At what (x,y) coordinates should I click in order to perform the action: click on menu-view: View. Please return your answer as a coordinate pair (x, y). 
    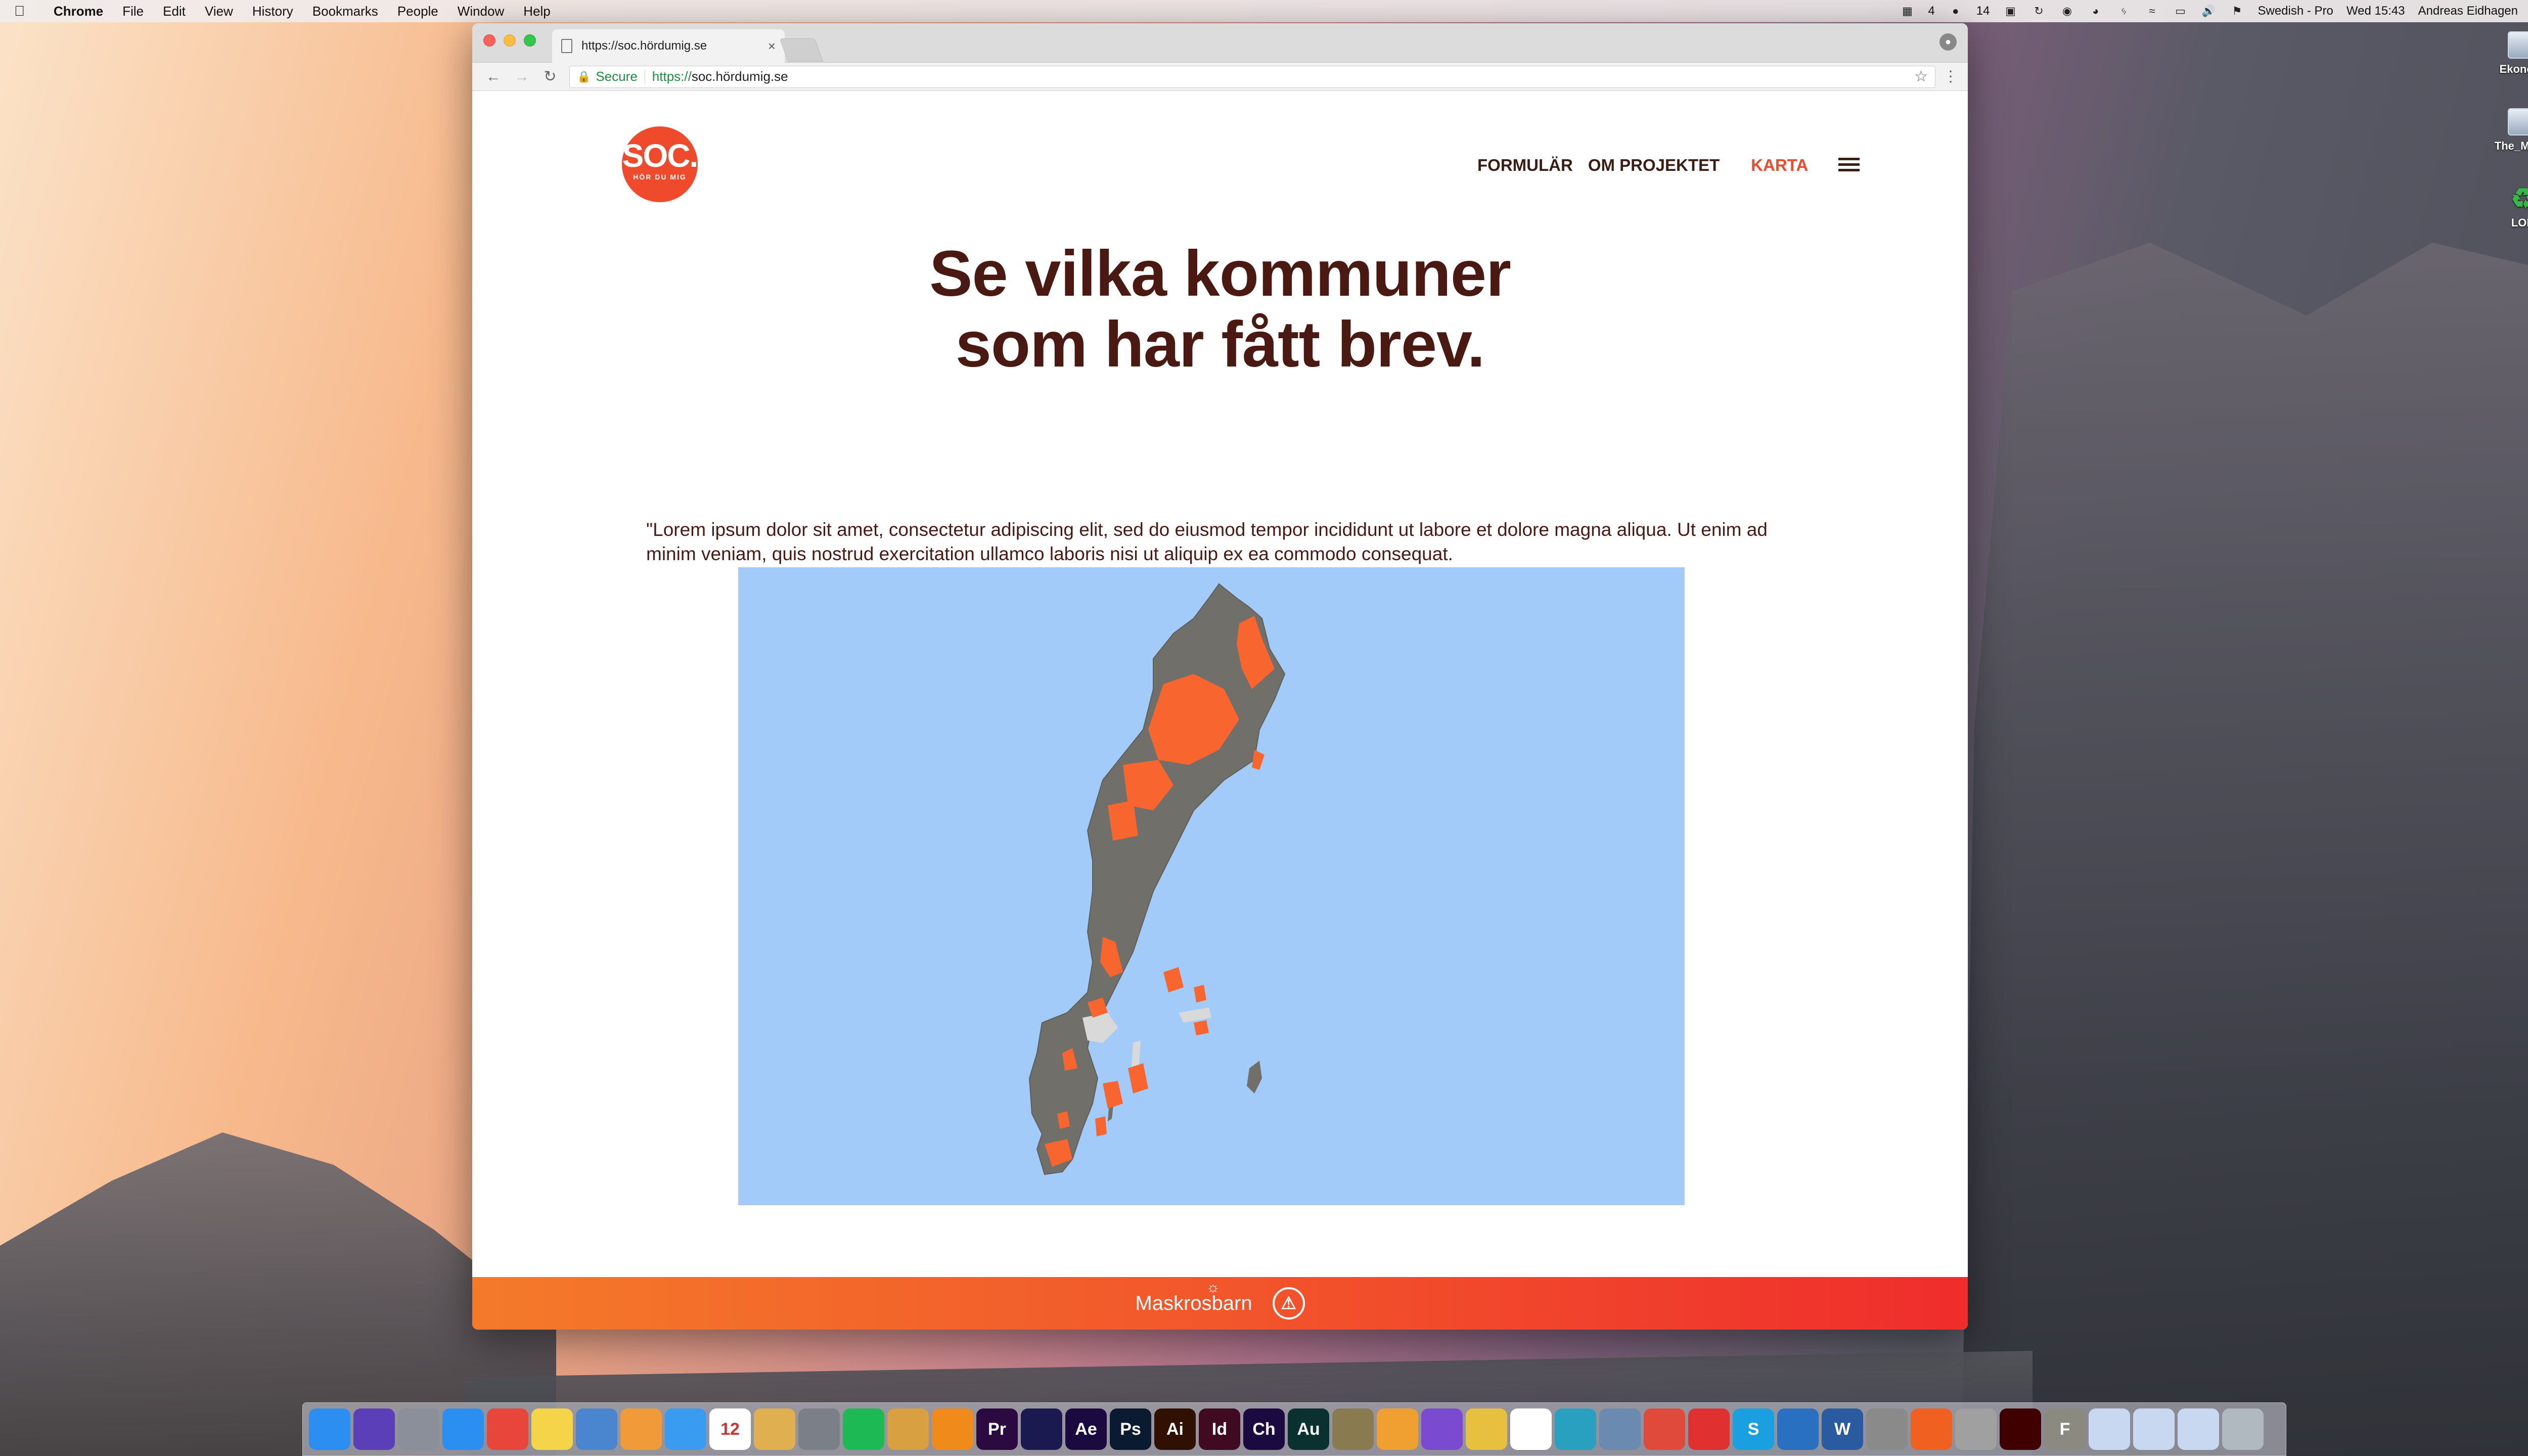
    Looking at the image, I should click on (219, 11).